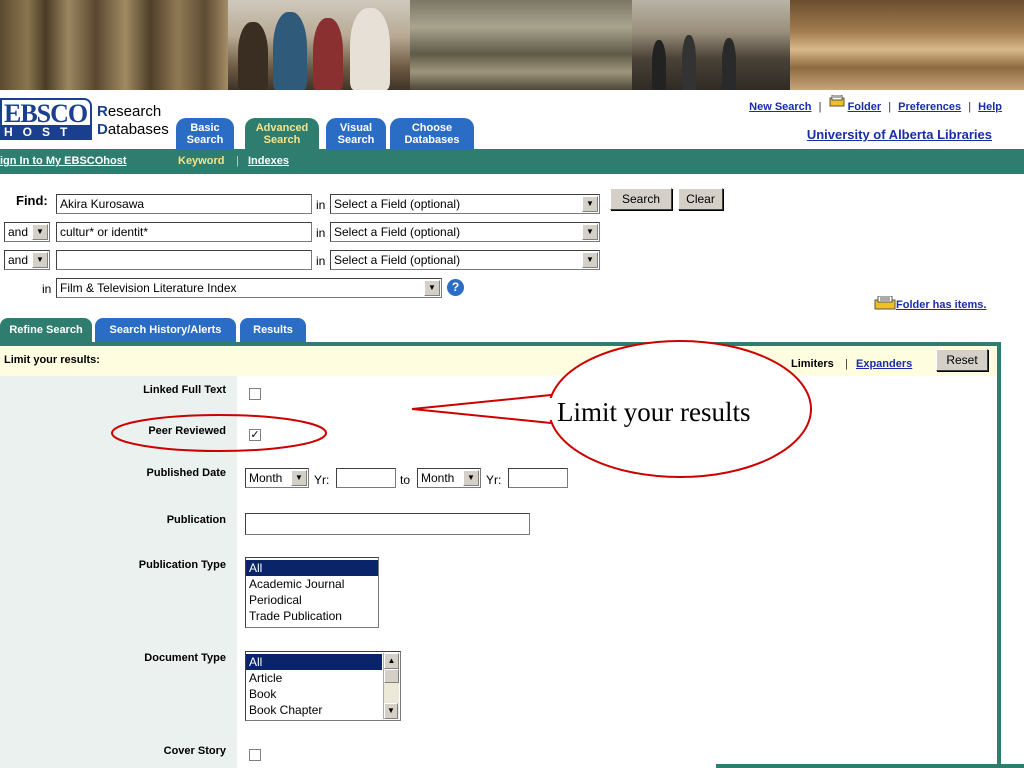 The image size is (1024, 768). Describe the element at coordinates (219, 433) in the screenshot. I see `peer-reviewed-highlight` at that location.